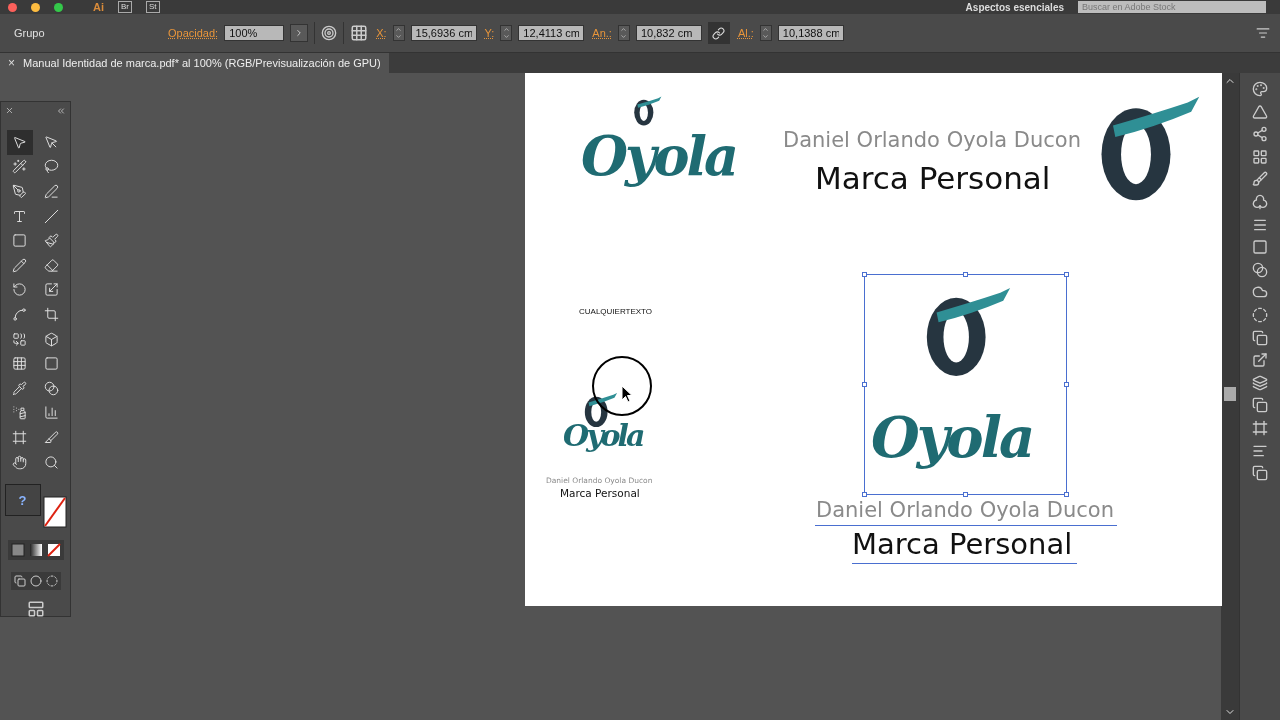 Image resolution: width=1280 pixels, height=720 pixels. What do you see at coordinates (603, 436) in the screenshot?
I see `brand-logo: Oyola` at bounding box center [603, 436].